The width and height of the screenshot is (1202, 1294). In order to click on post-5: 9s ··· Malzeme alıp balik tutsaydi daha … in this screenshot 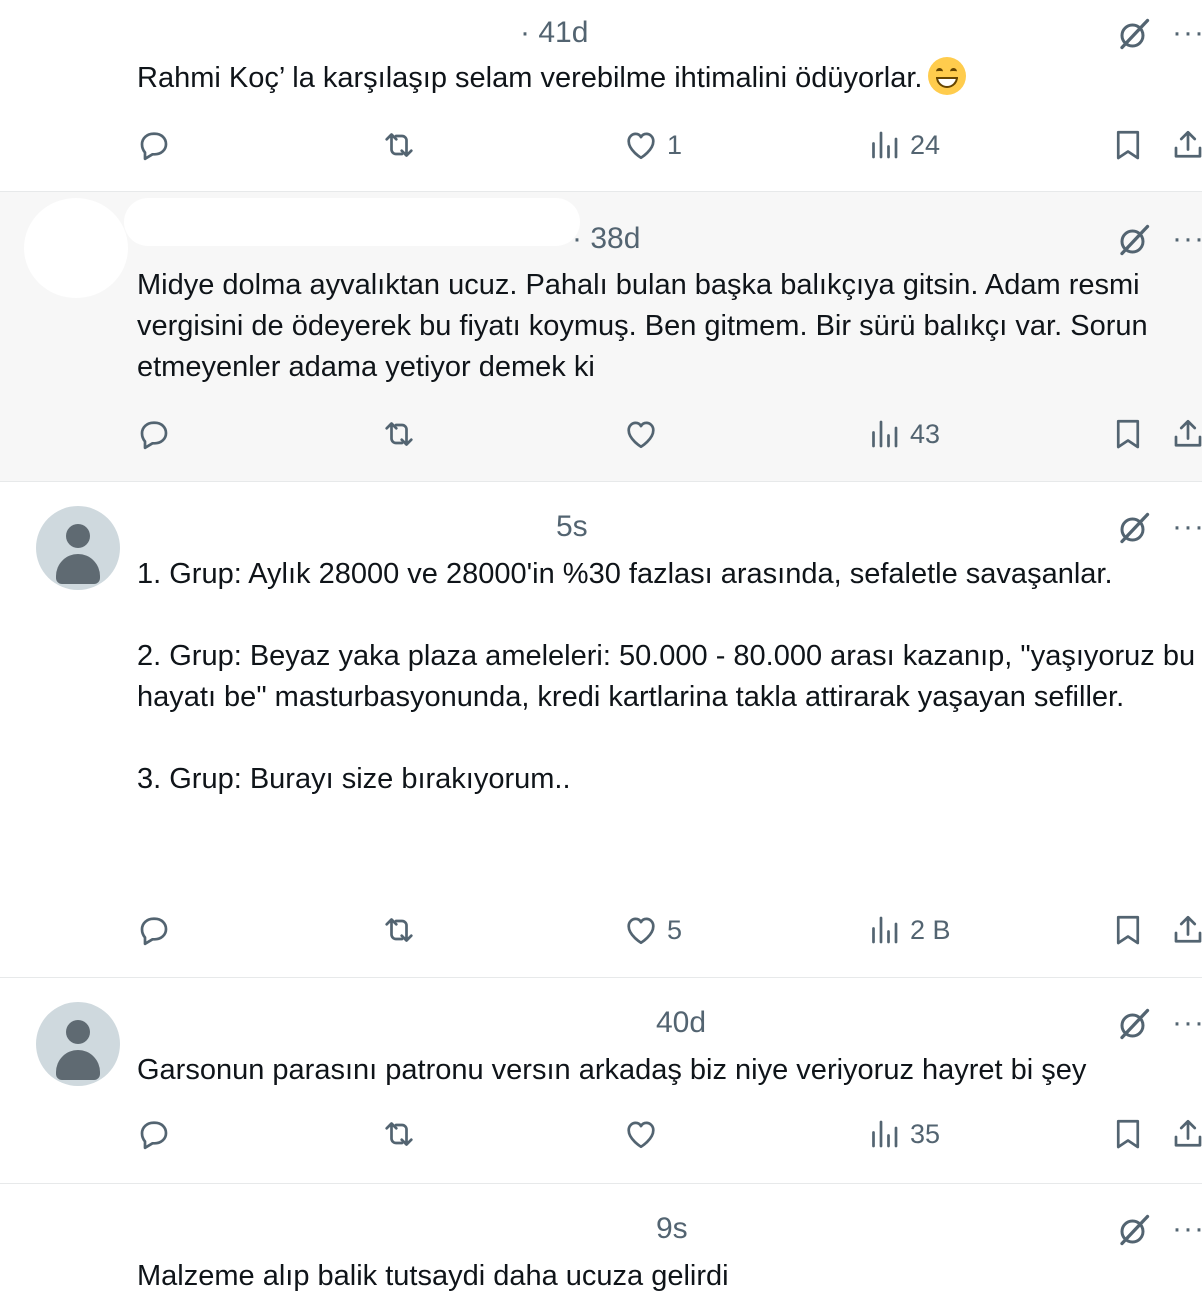, I will do `click(601, 1239)`.